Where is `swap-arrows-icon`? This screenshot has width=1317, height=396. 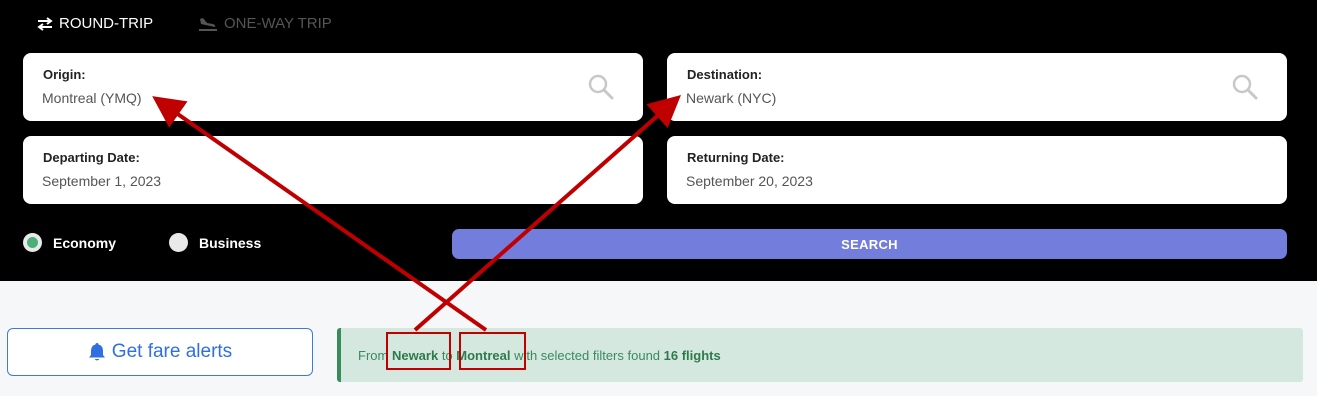
swap-arrows-icon is located at coordinates (45, 23).